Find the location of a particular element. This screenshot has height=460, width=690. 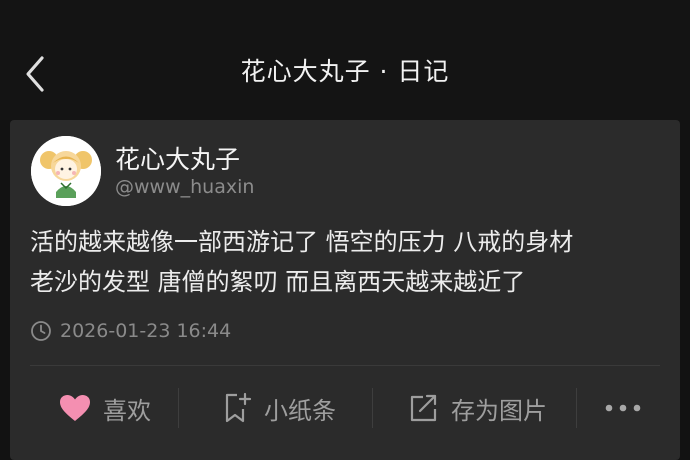

heart-icon is located at coordinates (75, 408).